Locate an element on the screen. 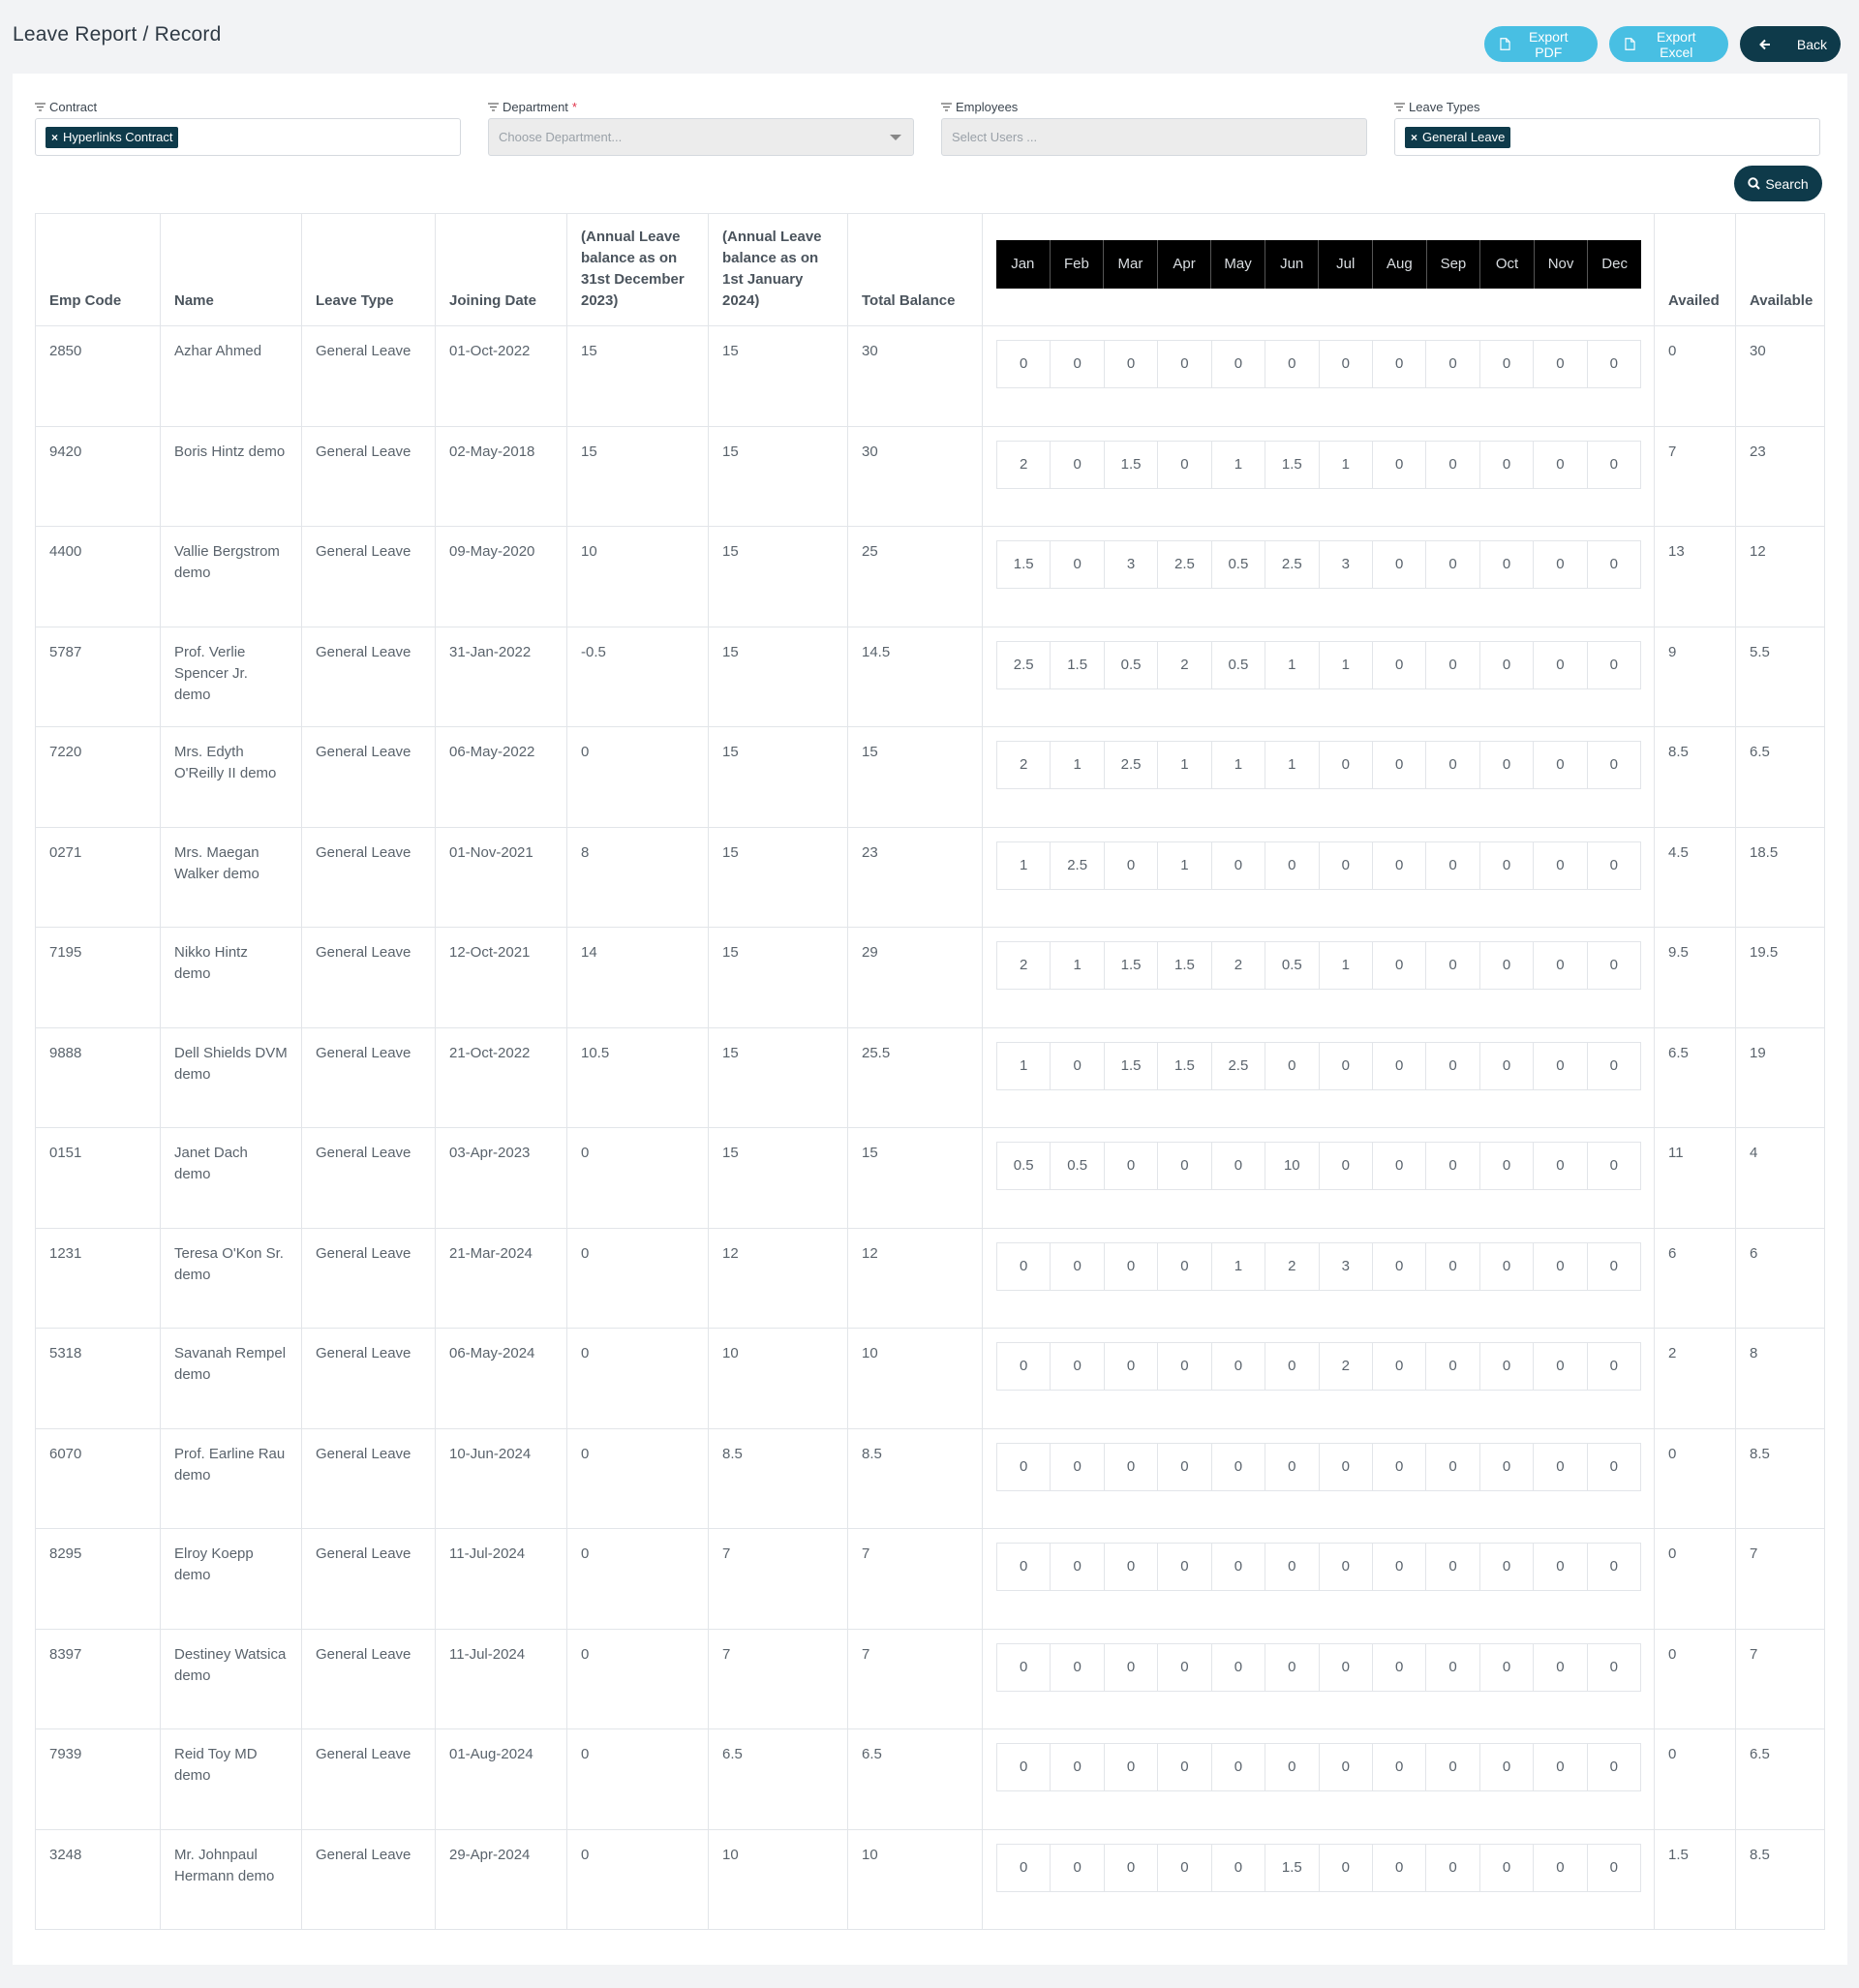 The width and height of the screenshot is (1859, 1988). cell-joining-date: 12-Oct-2021 is located at coordinates (501, 977).